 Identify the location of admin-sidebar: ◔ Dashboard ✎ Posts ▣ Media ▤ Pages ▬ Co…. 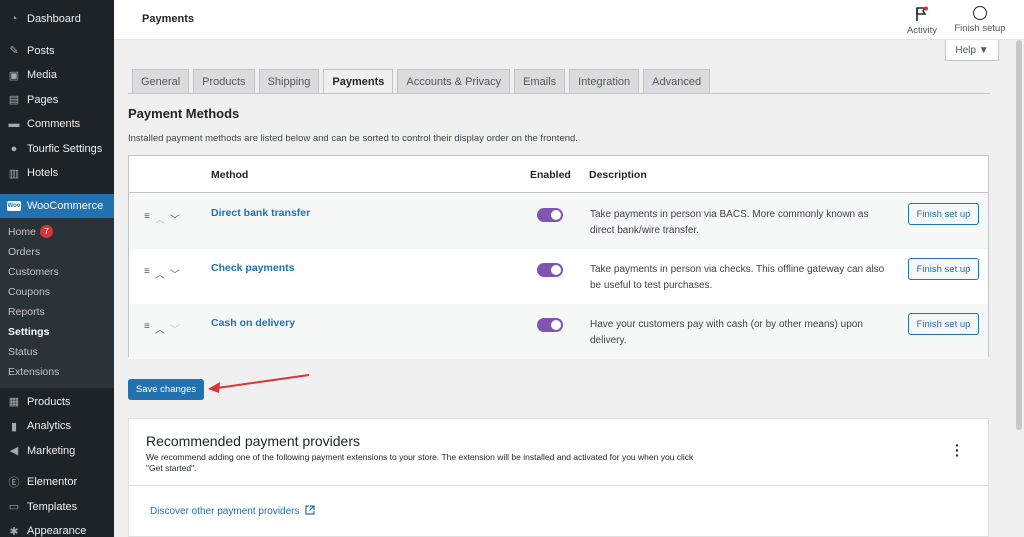
(57, 268).